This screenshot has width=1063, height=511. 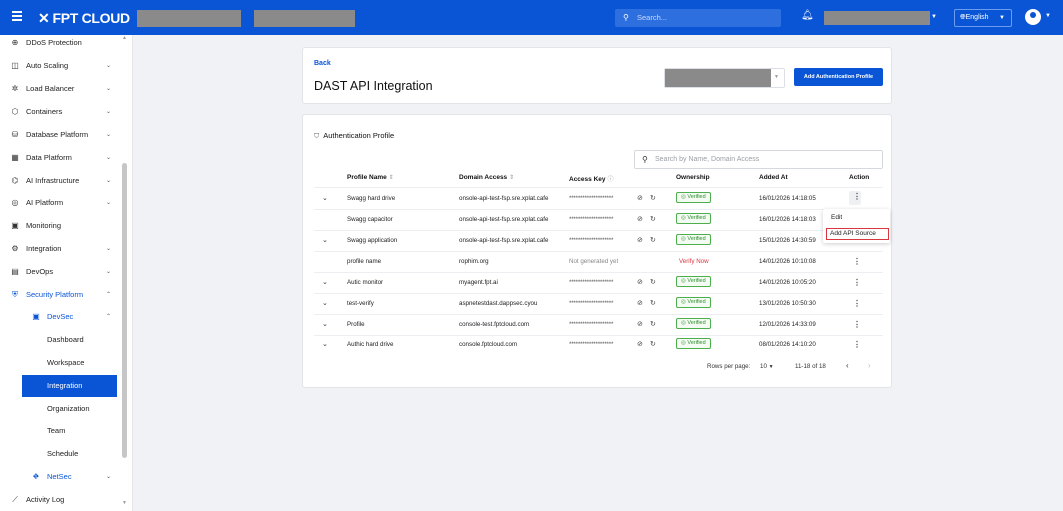 What do you see at coordinates (65, 339) in the screenshot?
I see `sidebar-subitem-label: Dashboard` at bounding box center [65, 339].